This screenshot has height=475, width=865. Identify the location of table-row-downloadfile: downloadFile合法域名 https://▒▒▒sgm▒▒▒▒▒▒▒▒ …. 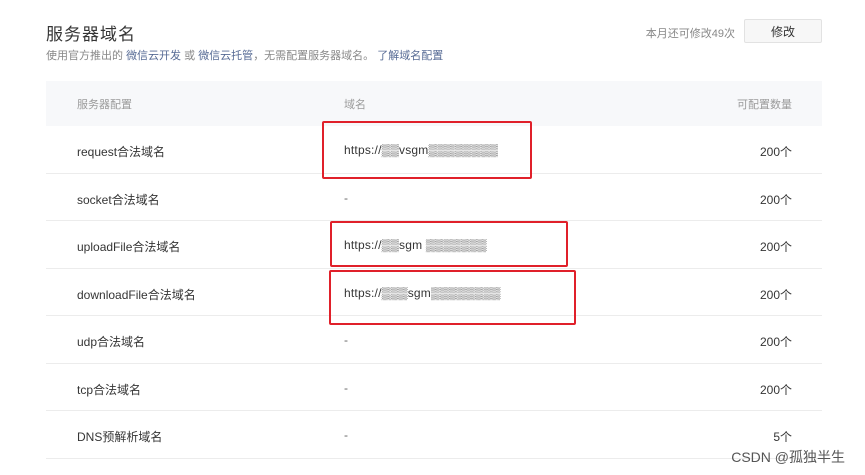
(434, 292).